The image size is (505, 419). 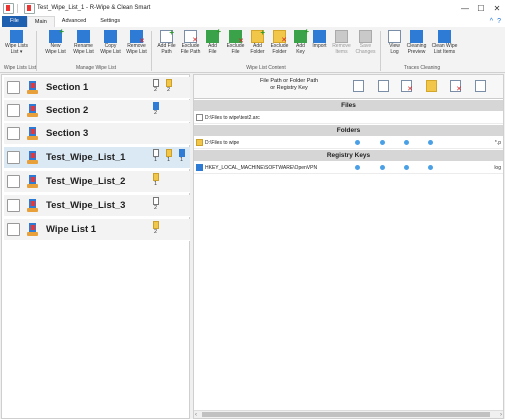 I want to click on registry-row: HKEY_LOCAL_MACHINE\SOFTWARE\OpenVPN log, so click(x=348, y=168).